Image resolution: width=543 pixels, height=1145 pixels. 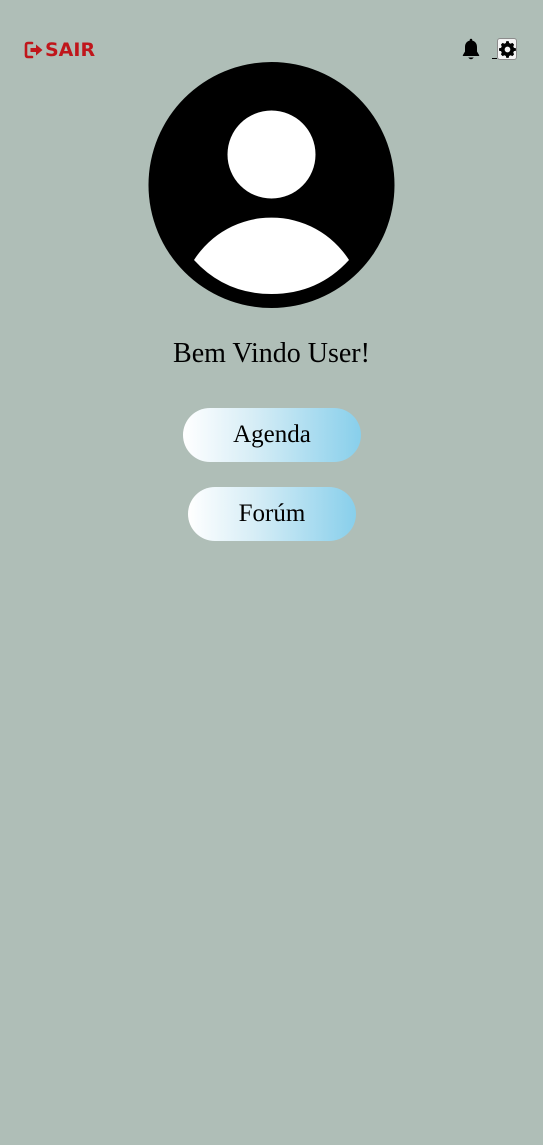 I want to click on logout-button: SAIR, so click(x=59, y=50).